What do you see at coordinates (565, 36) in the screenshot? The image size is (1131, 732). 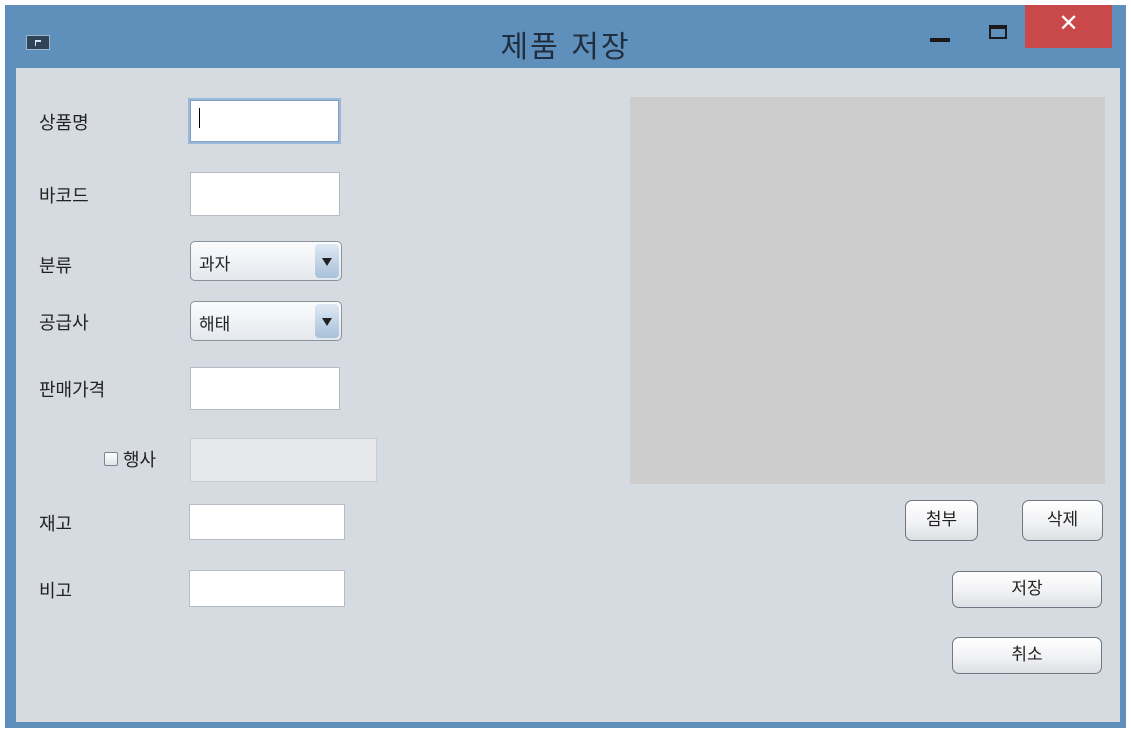 I see `title-bar: 제품 저장 ✕` at bounding box center [565, 36].